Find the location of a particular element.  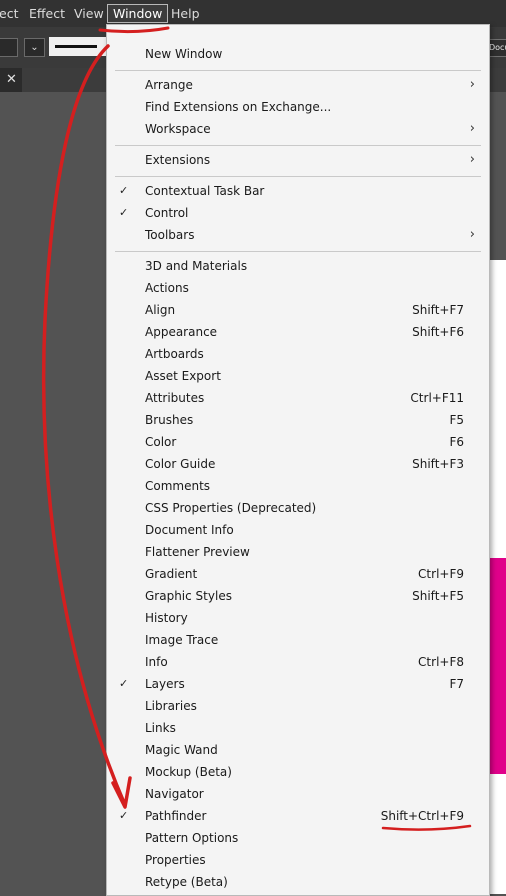

window-underline-annotation is located at coordinates (134, 30).